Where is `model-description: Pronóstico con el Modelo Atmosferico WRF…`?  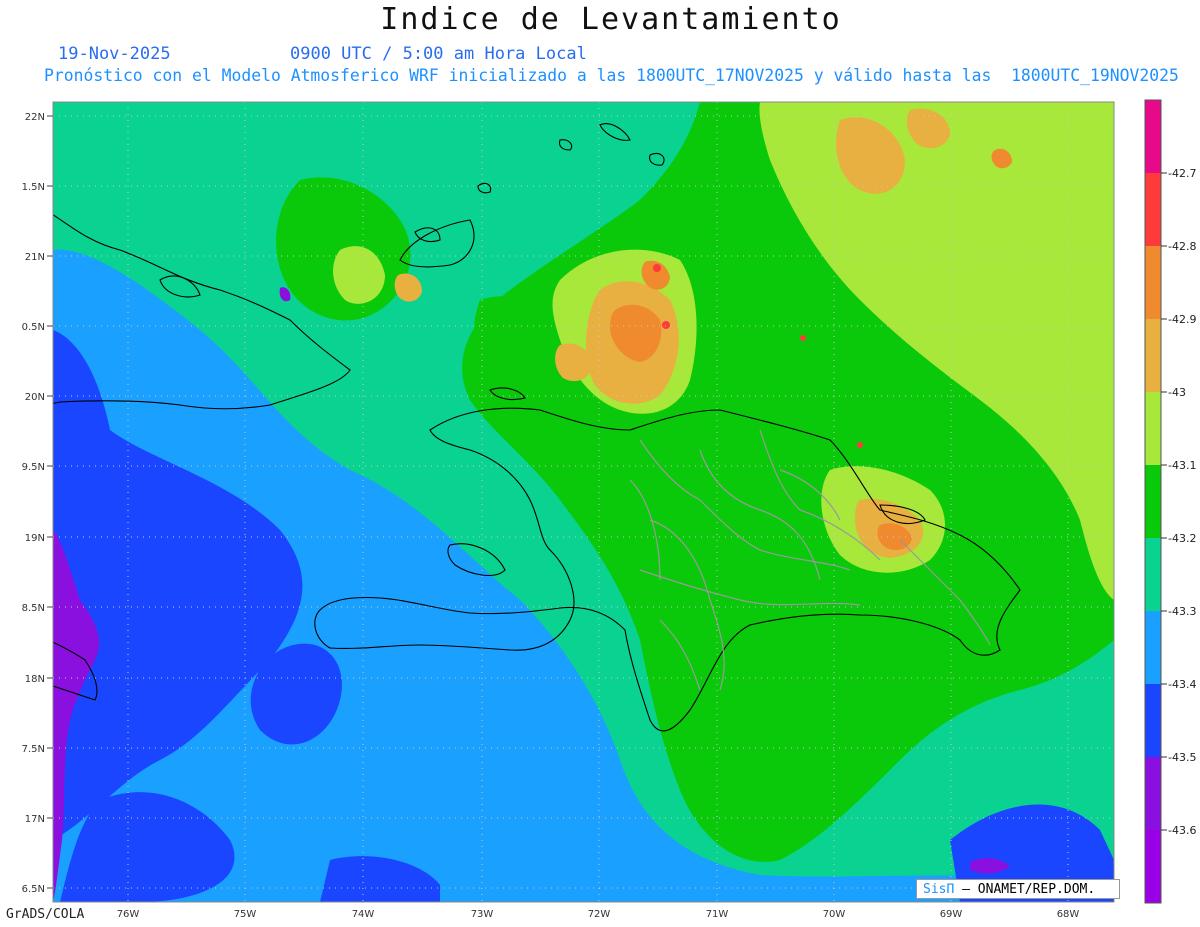 model-description: Pronóstico con el Modelo Atmosferico WRF… is located at coordinates (611, 75).